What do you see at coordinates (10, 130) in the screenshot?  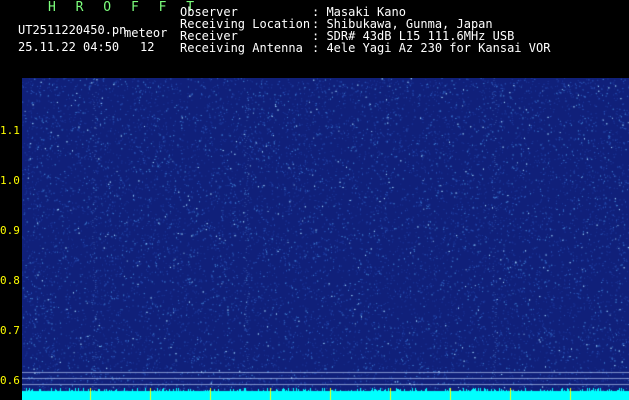 I see `freq-label: 1.1` at bounding box center [10, 130].